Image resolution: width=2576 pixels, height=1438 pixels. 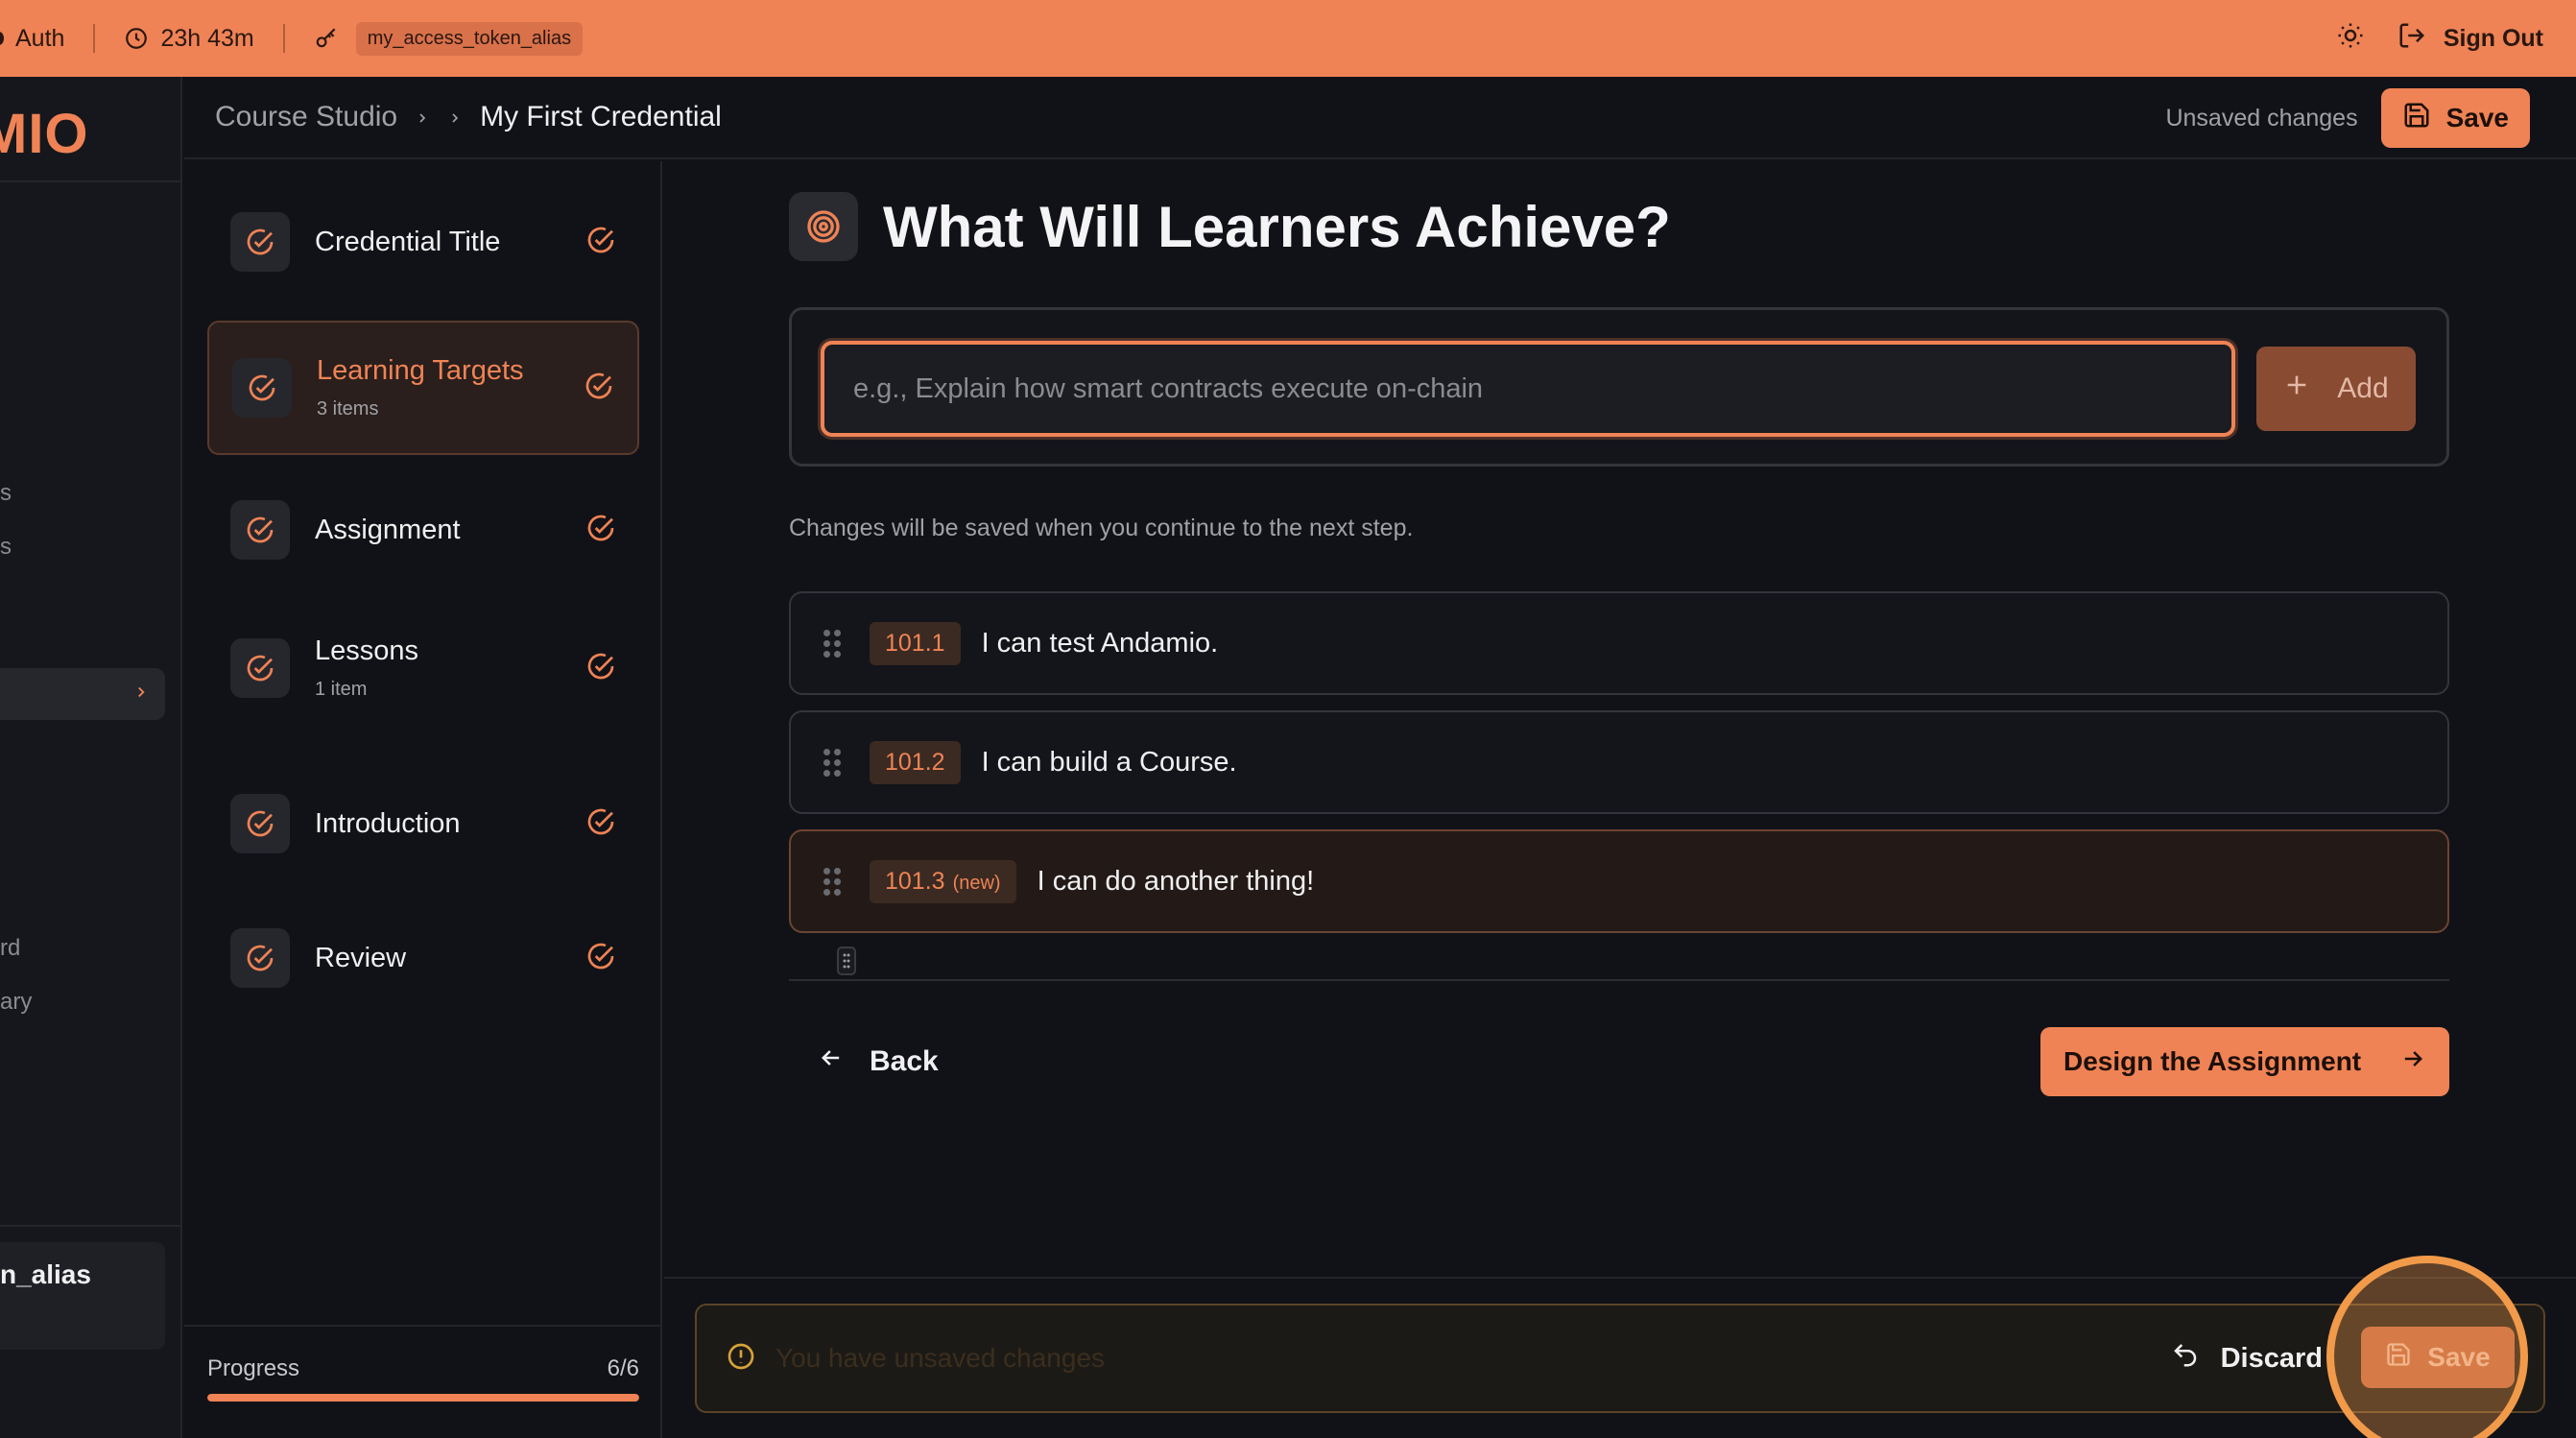 What do you see at coordinates (915, 881) in the screenshot?
I see `target-code: 101.3` at bounding box center [915, 881].